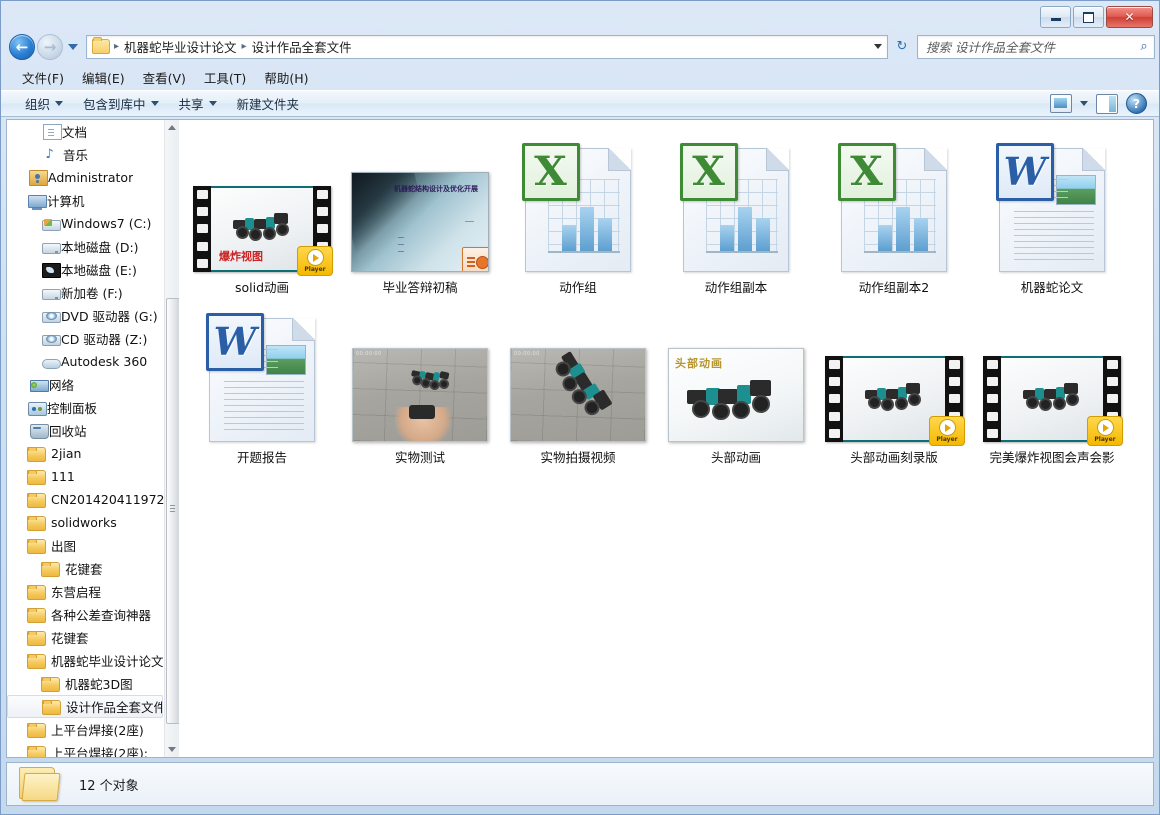 This screenshot has height=815, width=1160. I want to click on sidebar-item-19: 花键套, so click(86, 568).